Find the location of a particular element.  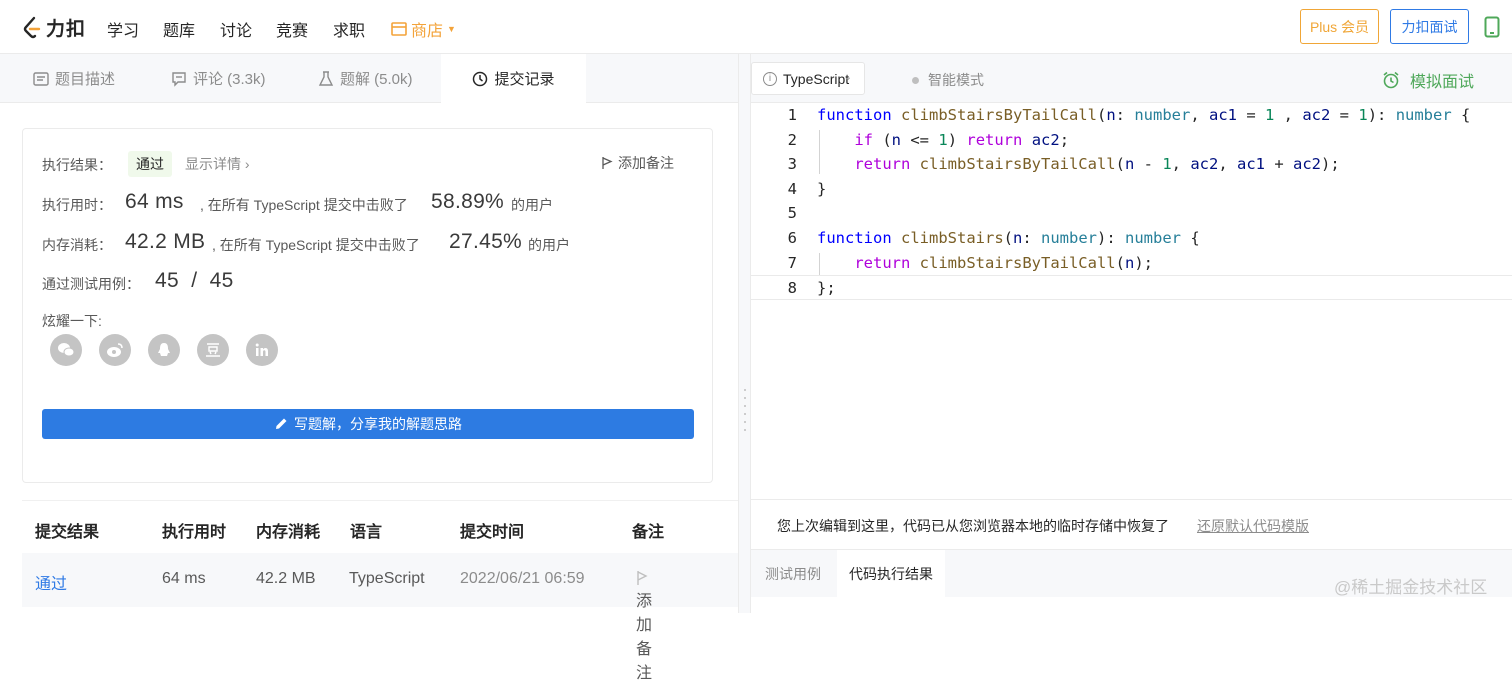

code-line-7: 7 return climbStairsByTailCall(n); is located at coordinates (1131, 263).